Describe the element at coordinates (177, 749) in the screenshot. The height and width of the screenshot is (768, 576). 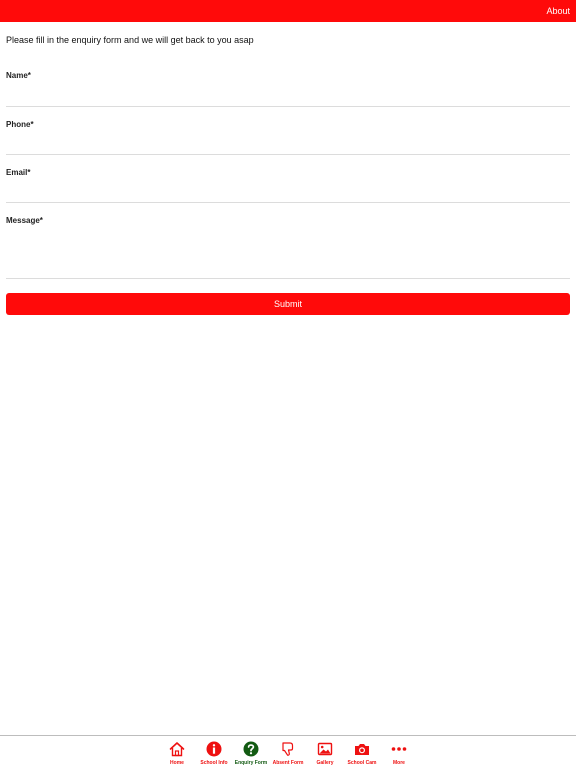
I see `home-icon` at that location.